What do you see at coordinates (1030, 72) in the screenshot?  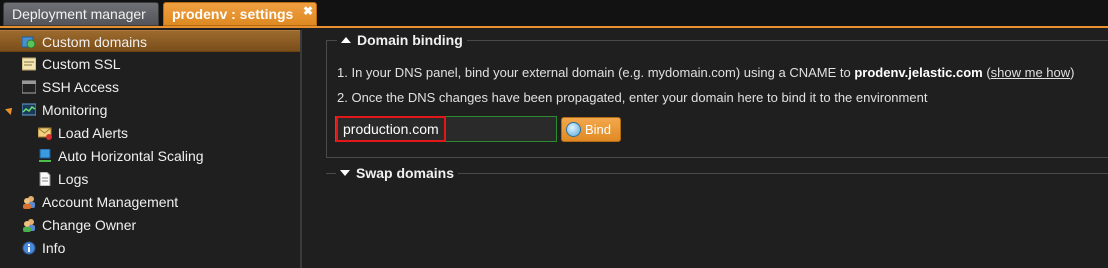 I see `show-me-how-link: show me how` at bounding box center [1030, 72].